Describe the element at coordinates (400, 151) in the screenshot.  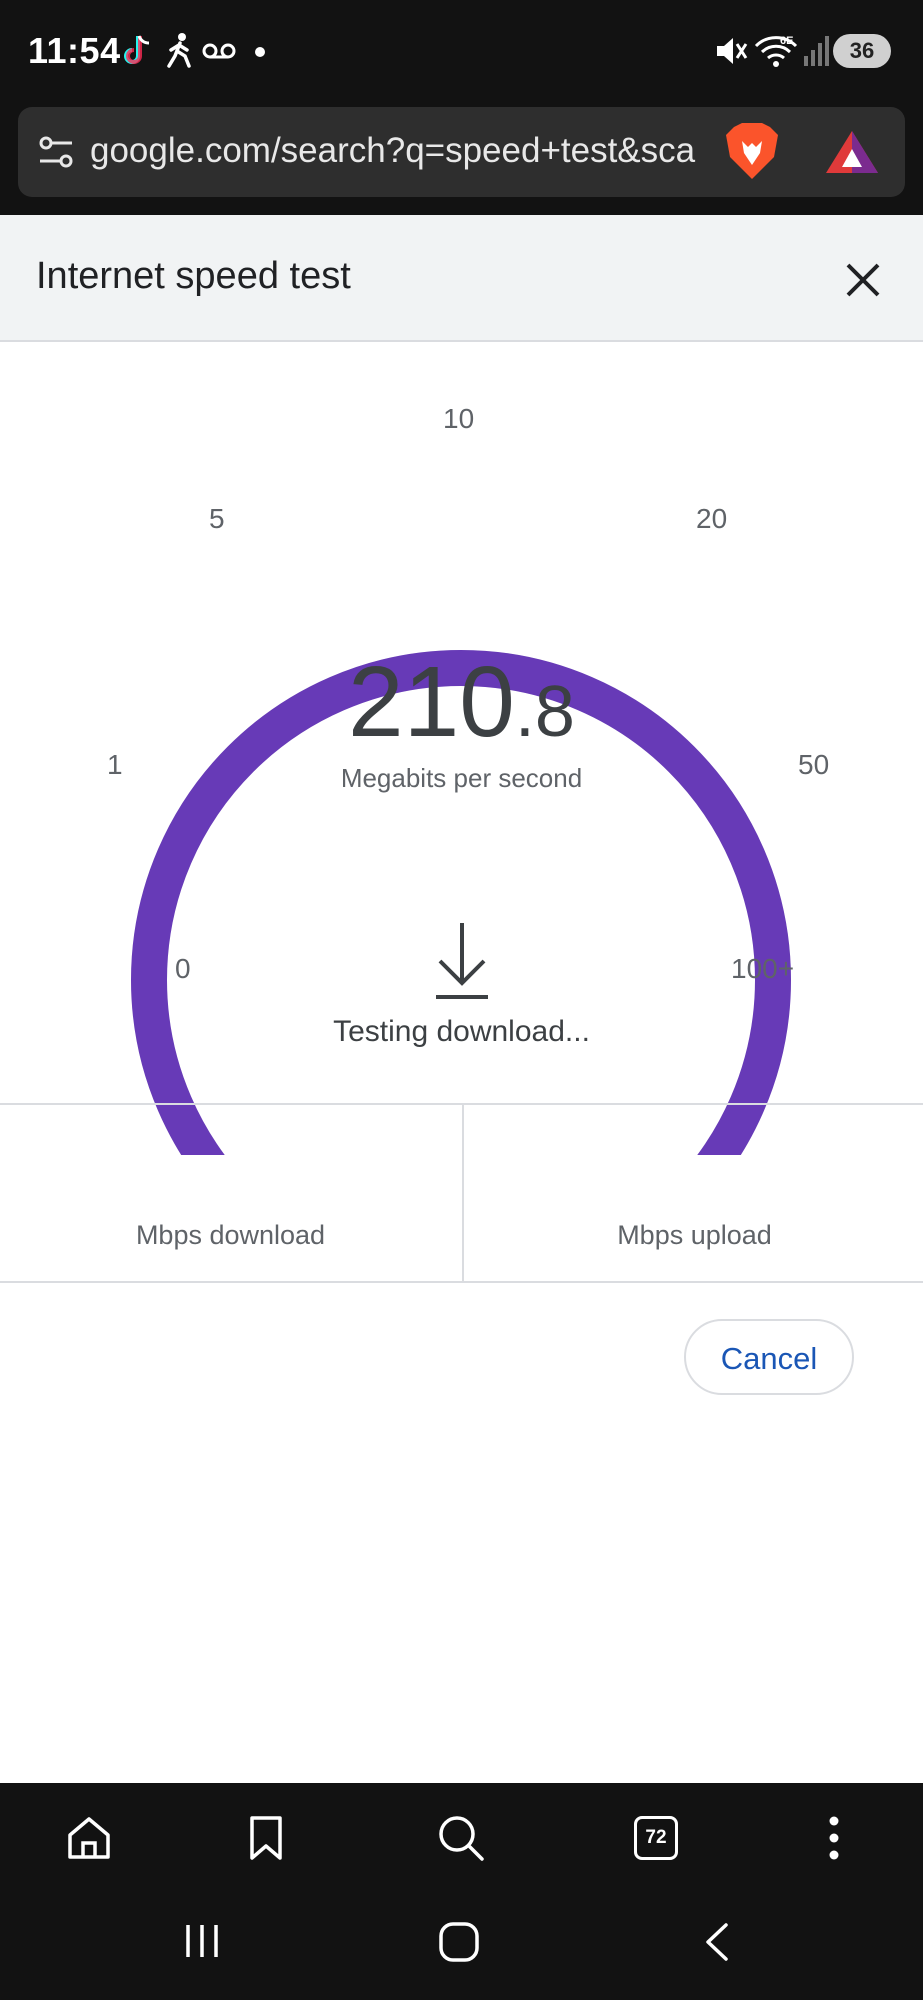
I see `url-text: google.com/search?q=speed+test&sca` at that location.